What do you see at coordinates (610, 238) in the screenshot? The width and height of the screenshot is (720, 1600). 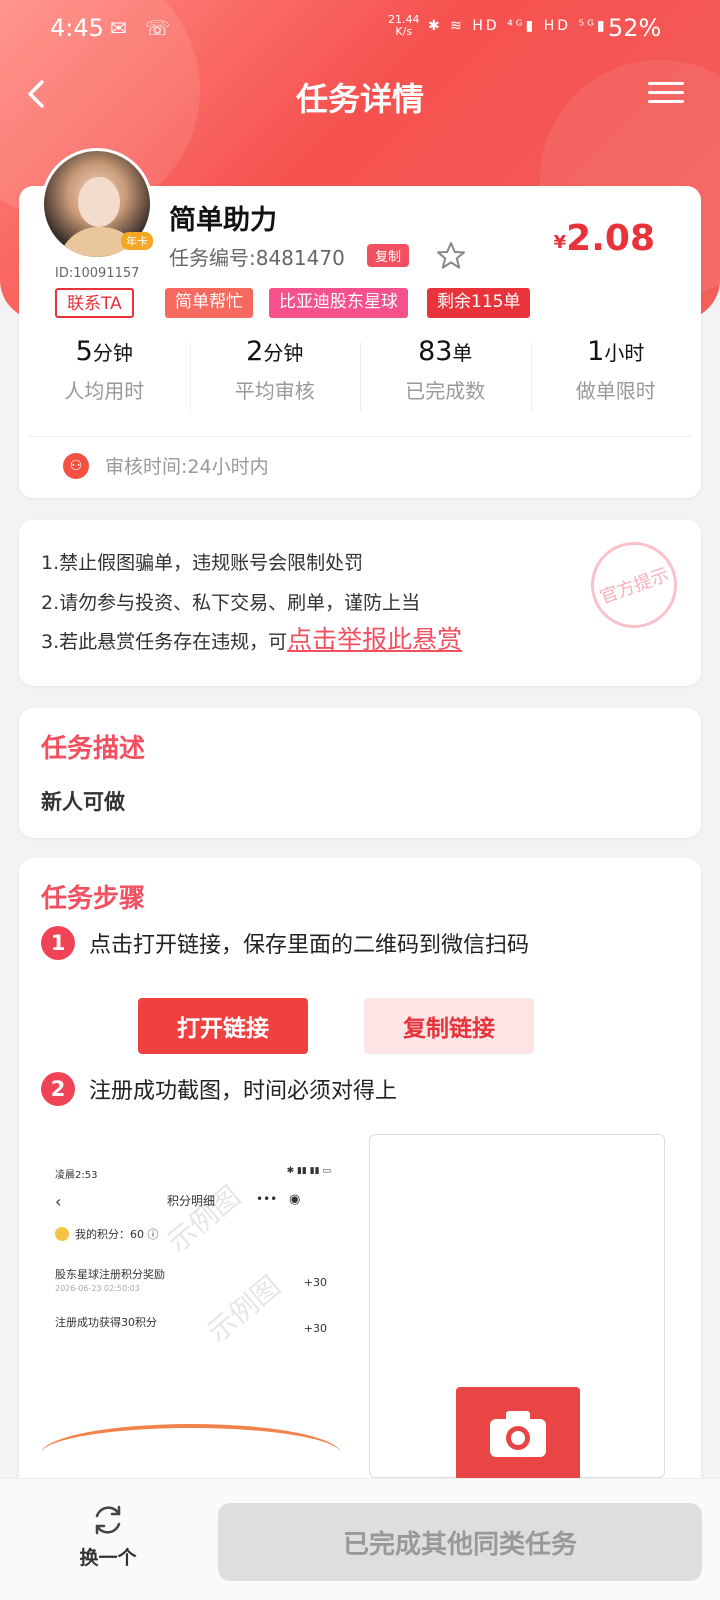 I see `price-amount: 2.08` at bounding box center [610, 238].